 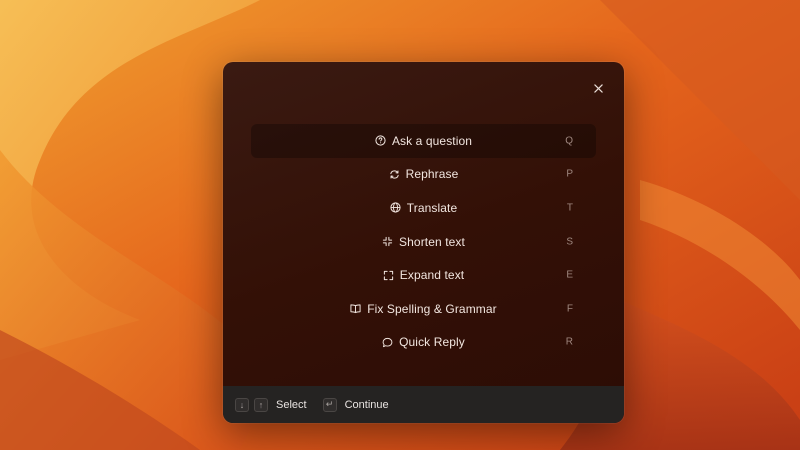 What do you see at coordinates (432, 174) in the screenshot?
I see `menu-item-label: Rephrase` at bounding box center [432, 174].